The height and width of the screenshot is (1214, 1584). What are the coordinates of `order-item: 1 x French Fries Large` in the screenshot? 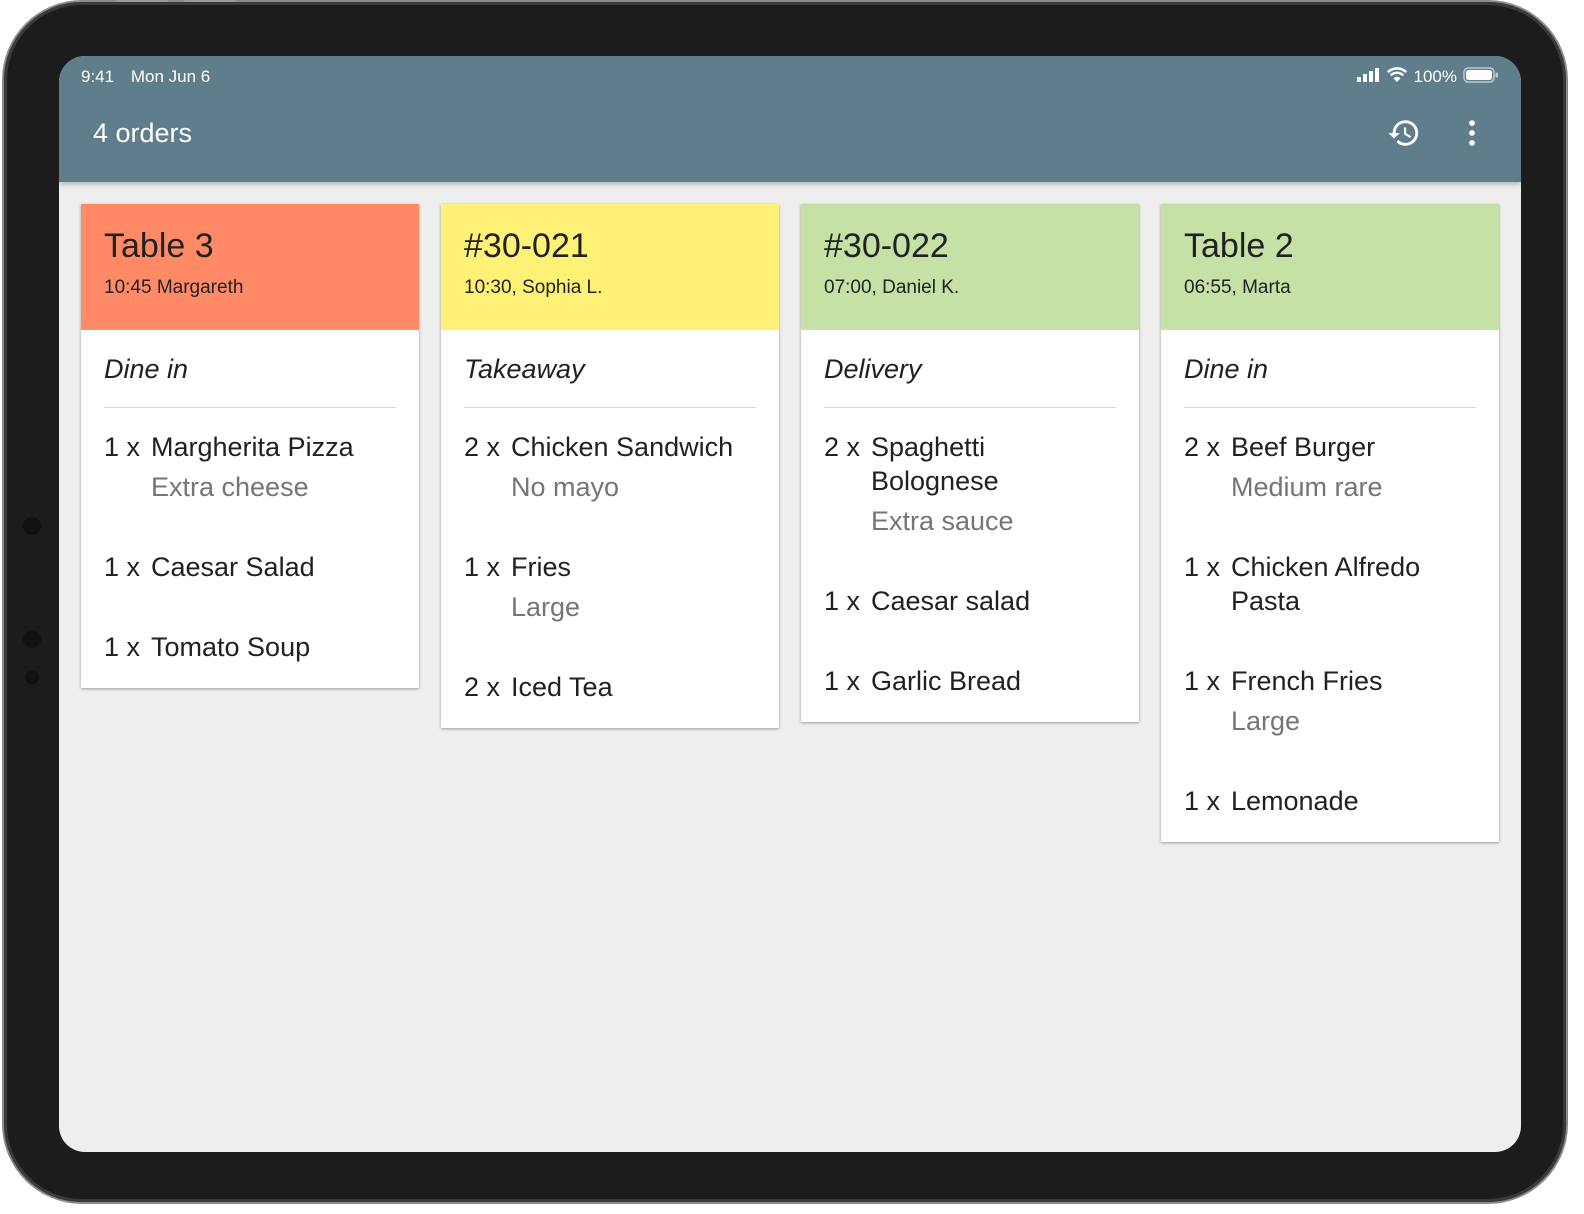 It's located at (1330, 701).